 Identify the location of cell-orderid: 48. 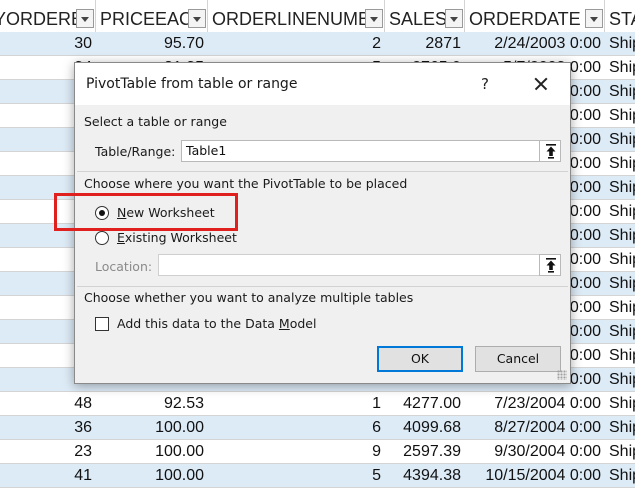
(48, 403).